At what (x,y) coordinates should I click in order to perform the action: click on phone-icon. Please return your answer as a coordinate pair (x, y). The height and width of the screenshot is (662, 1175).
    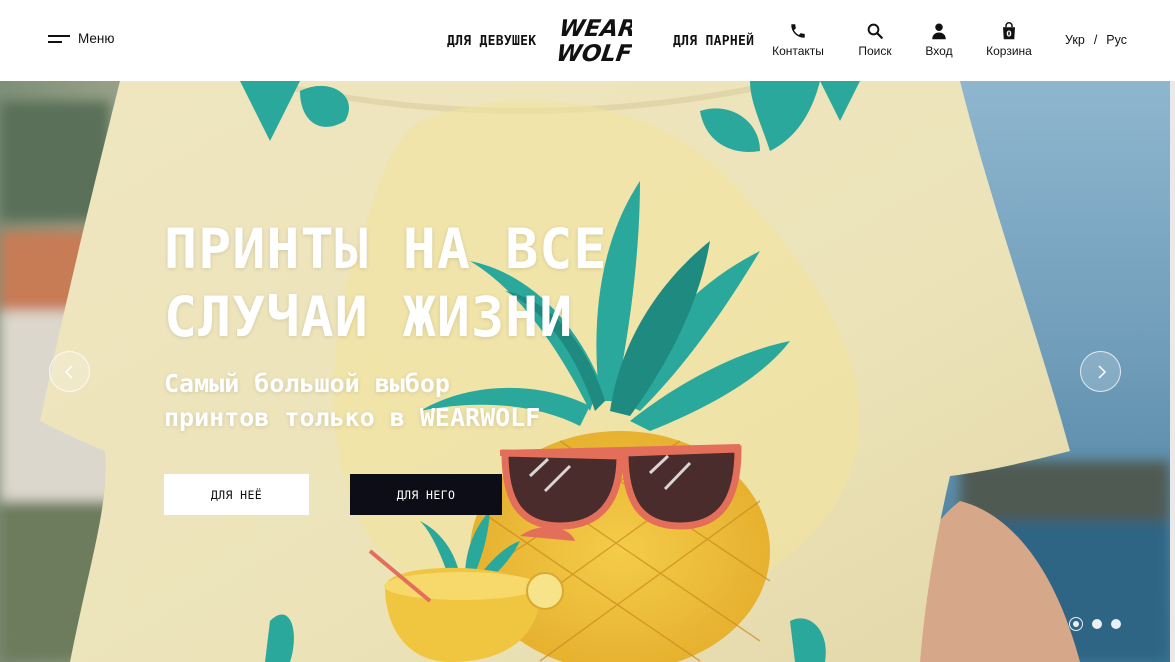
    Looking at the image, I should click on (798, 31).